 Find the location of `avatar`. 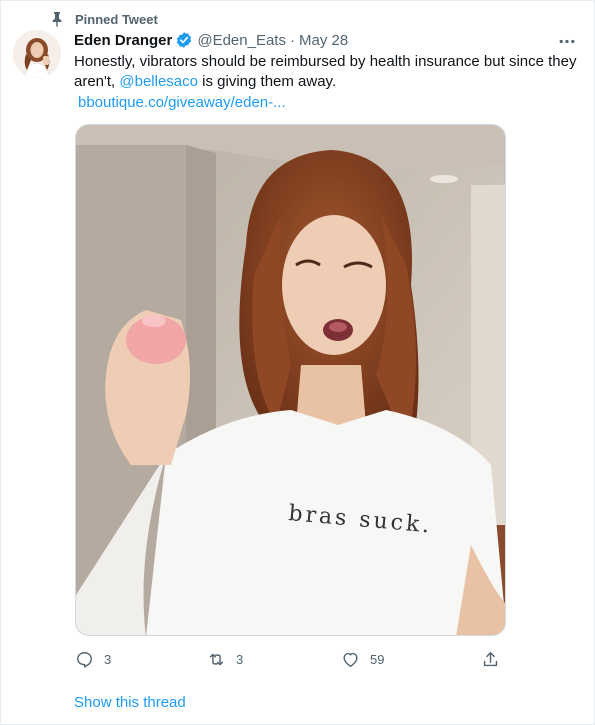

avatar is located at coordinates (37, 54).